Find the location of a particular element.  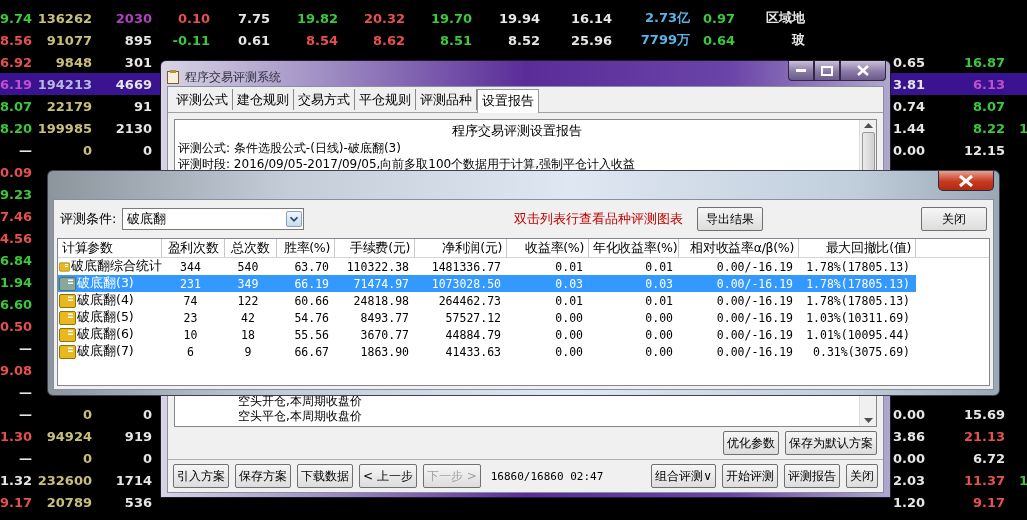

quote-cell-text: 194213 is located at coordinates (64, 84).